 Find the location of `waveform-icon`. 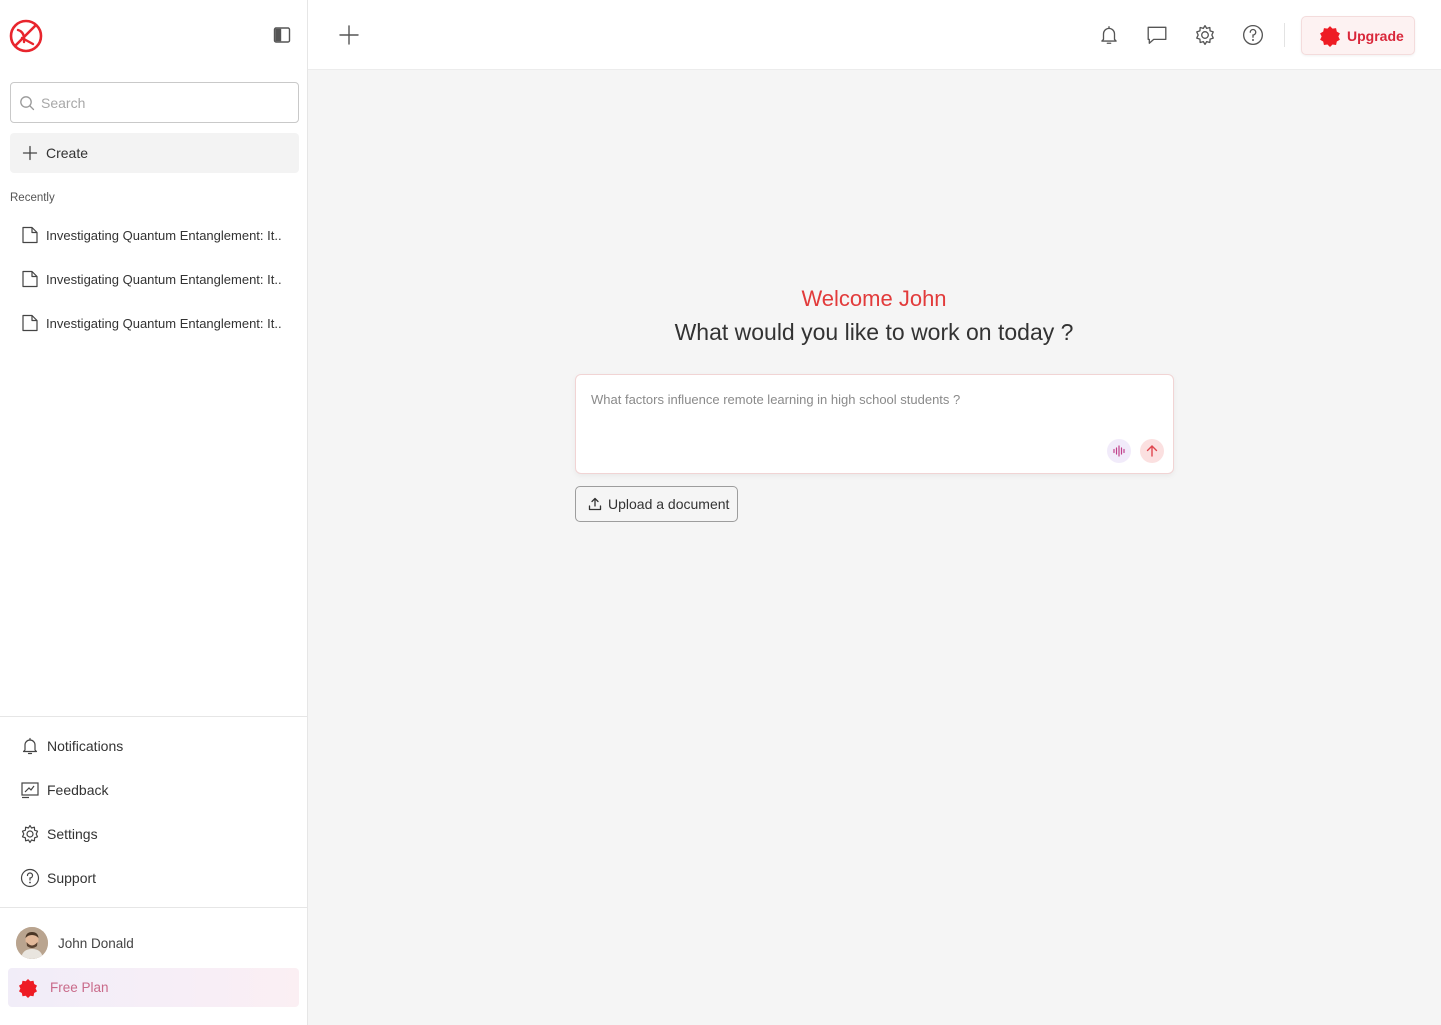

waveform-icon is located at coordinates (1119, 451).